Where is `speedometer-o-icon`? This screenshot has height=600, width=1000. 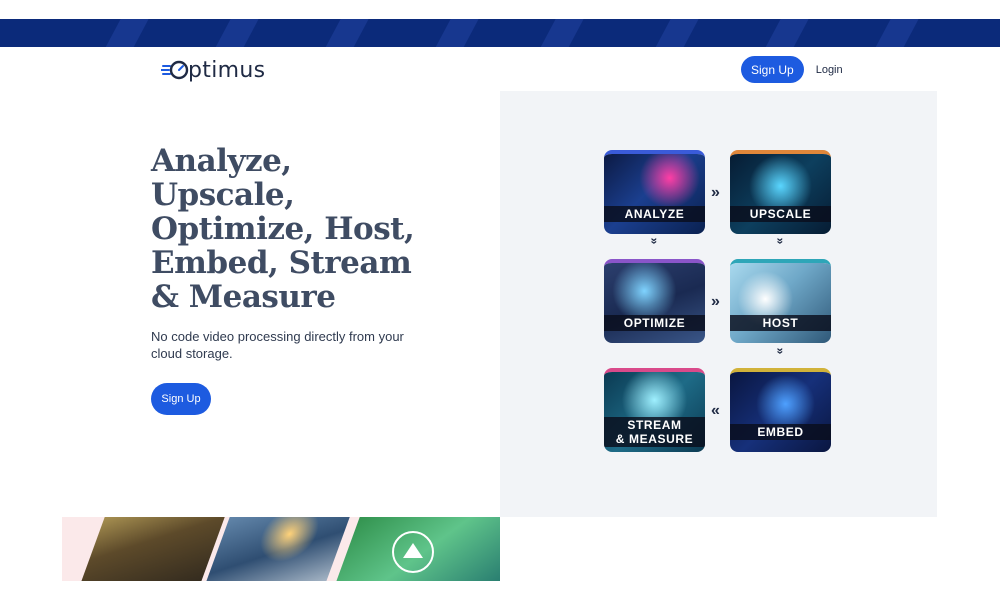
speedometer-o-icon is located at coordinates (175, 70).